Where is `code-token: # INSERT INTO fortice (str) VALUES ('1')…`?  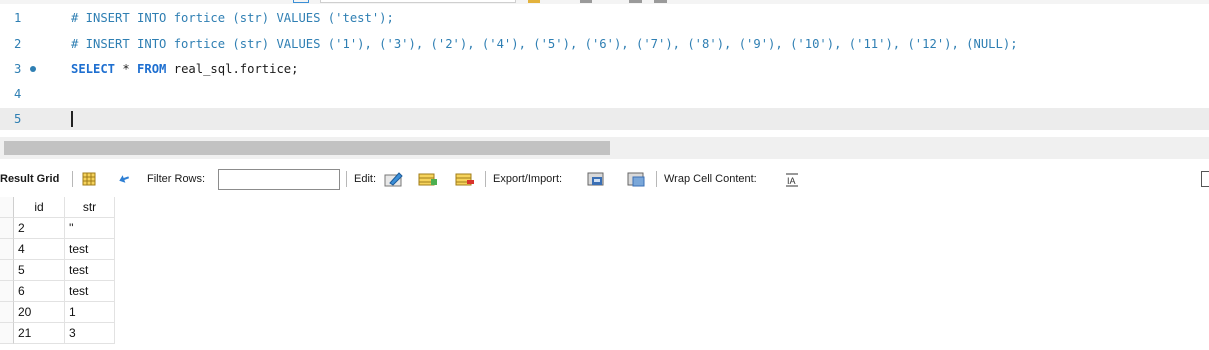 code-token: # INSERT INTO fortice (str) VALUES ('1')… is located at coordinates (544, 44).